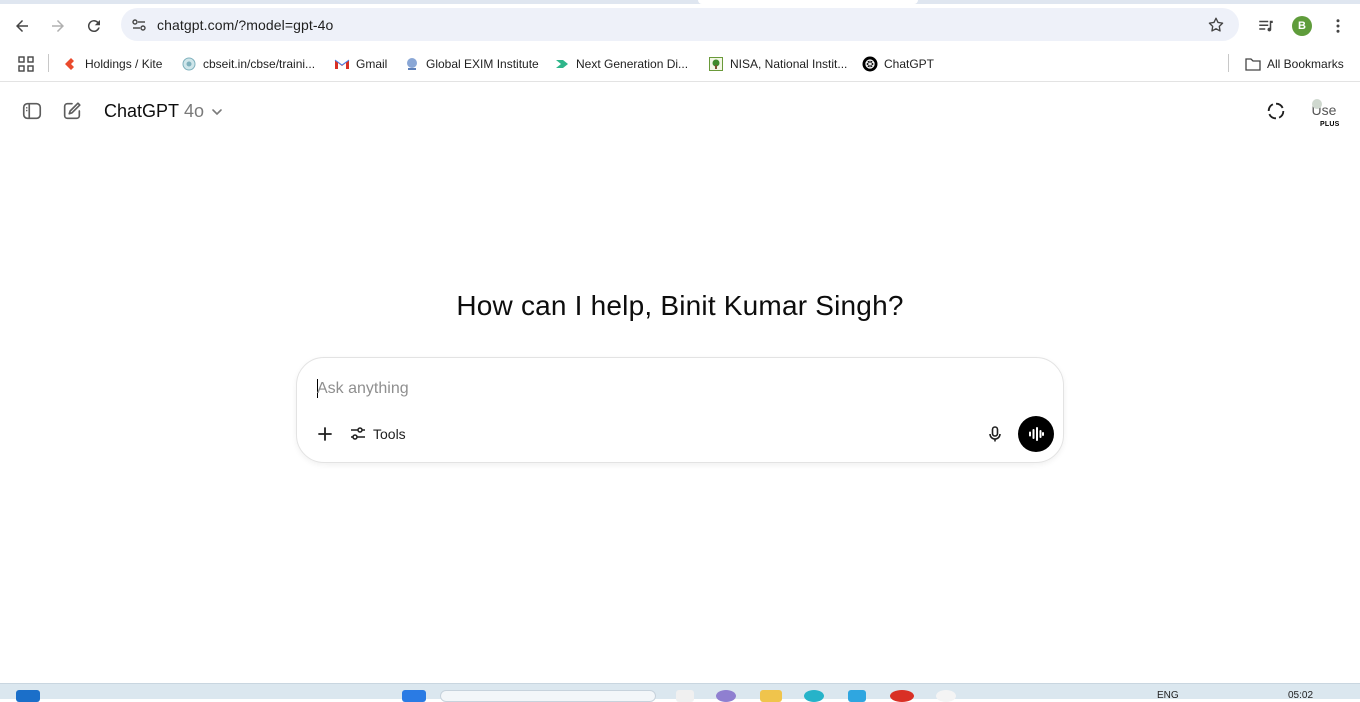 The image size is (1360, 702). I want to click on browser-menu-button, so click(1338, 26).